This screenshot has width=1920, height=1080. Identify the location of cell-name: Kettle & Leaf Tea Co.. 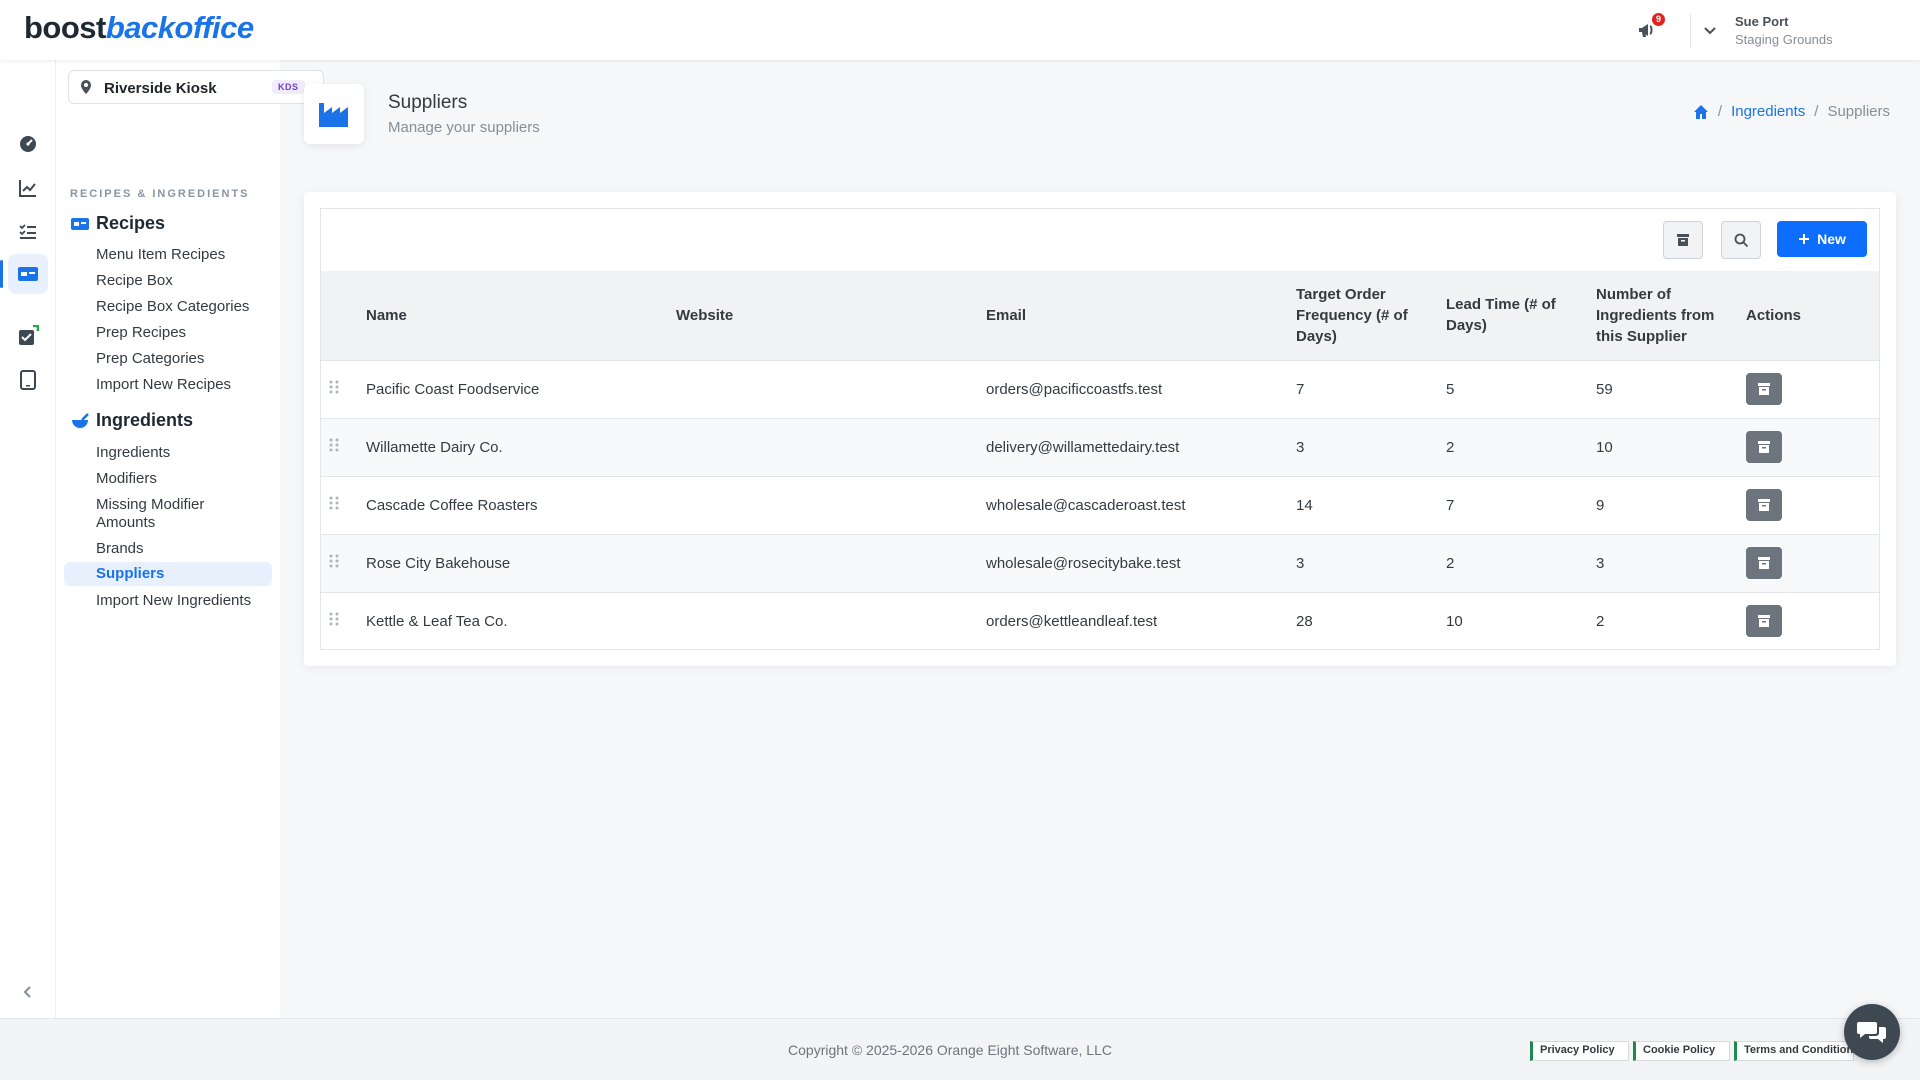
(521, 621).